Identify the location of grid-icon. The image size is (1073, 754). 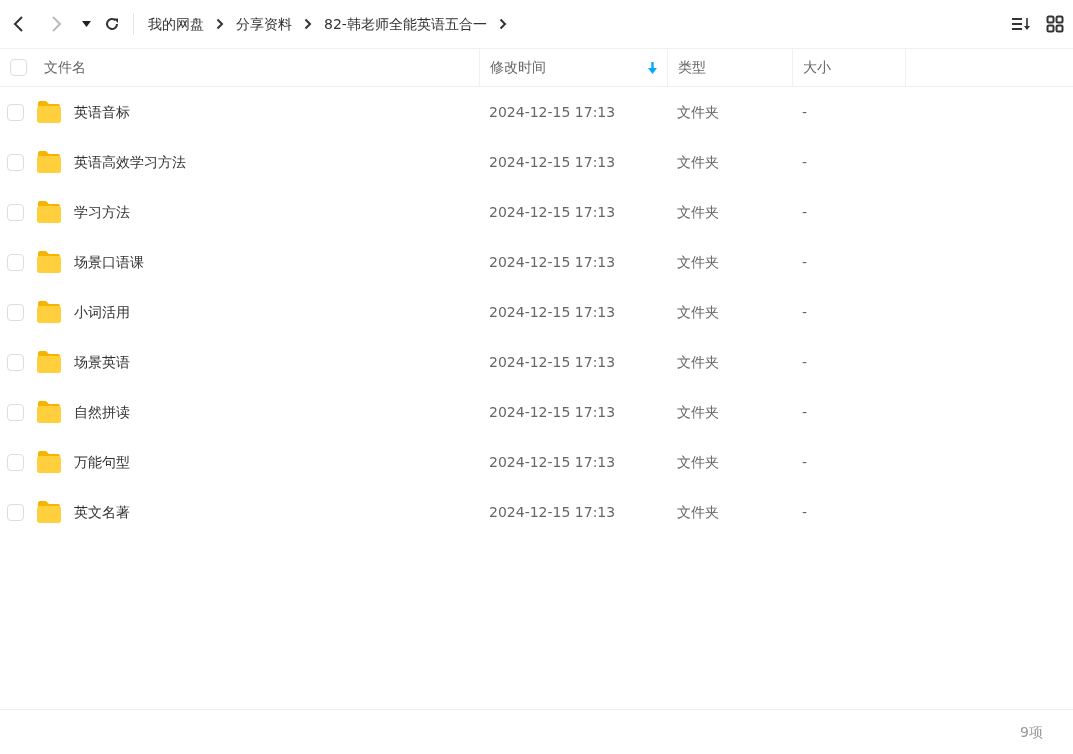
(1055, 24).